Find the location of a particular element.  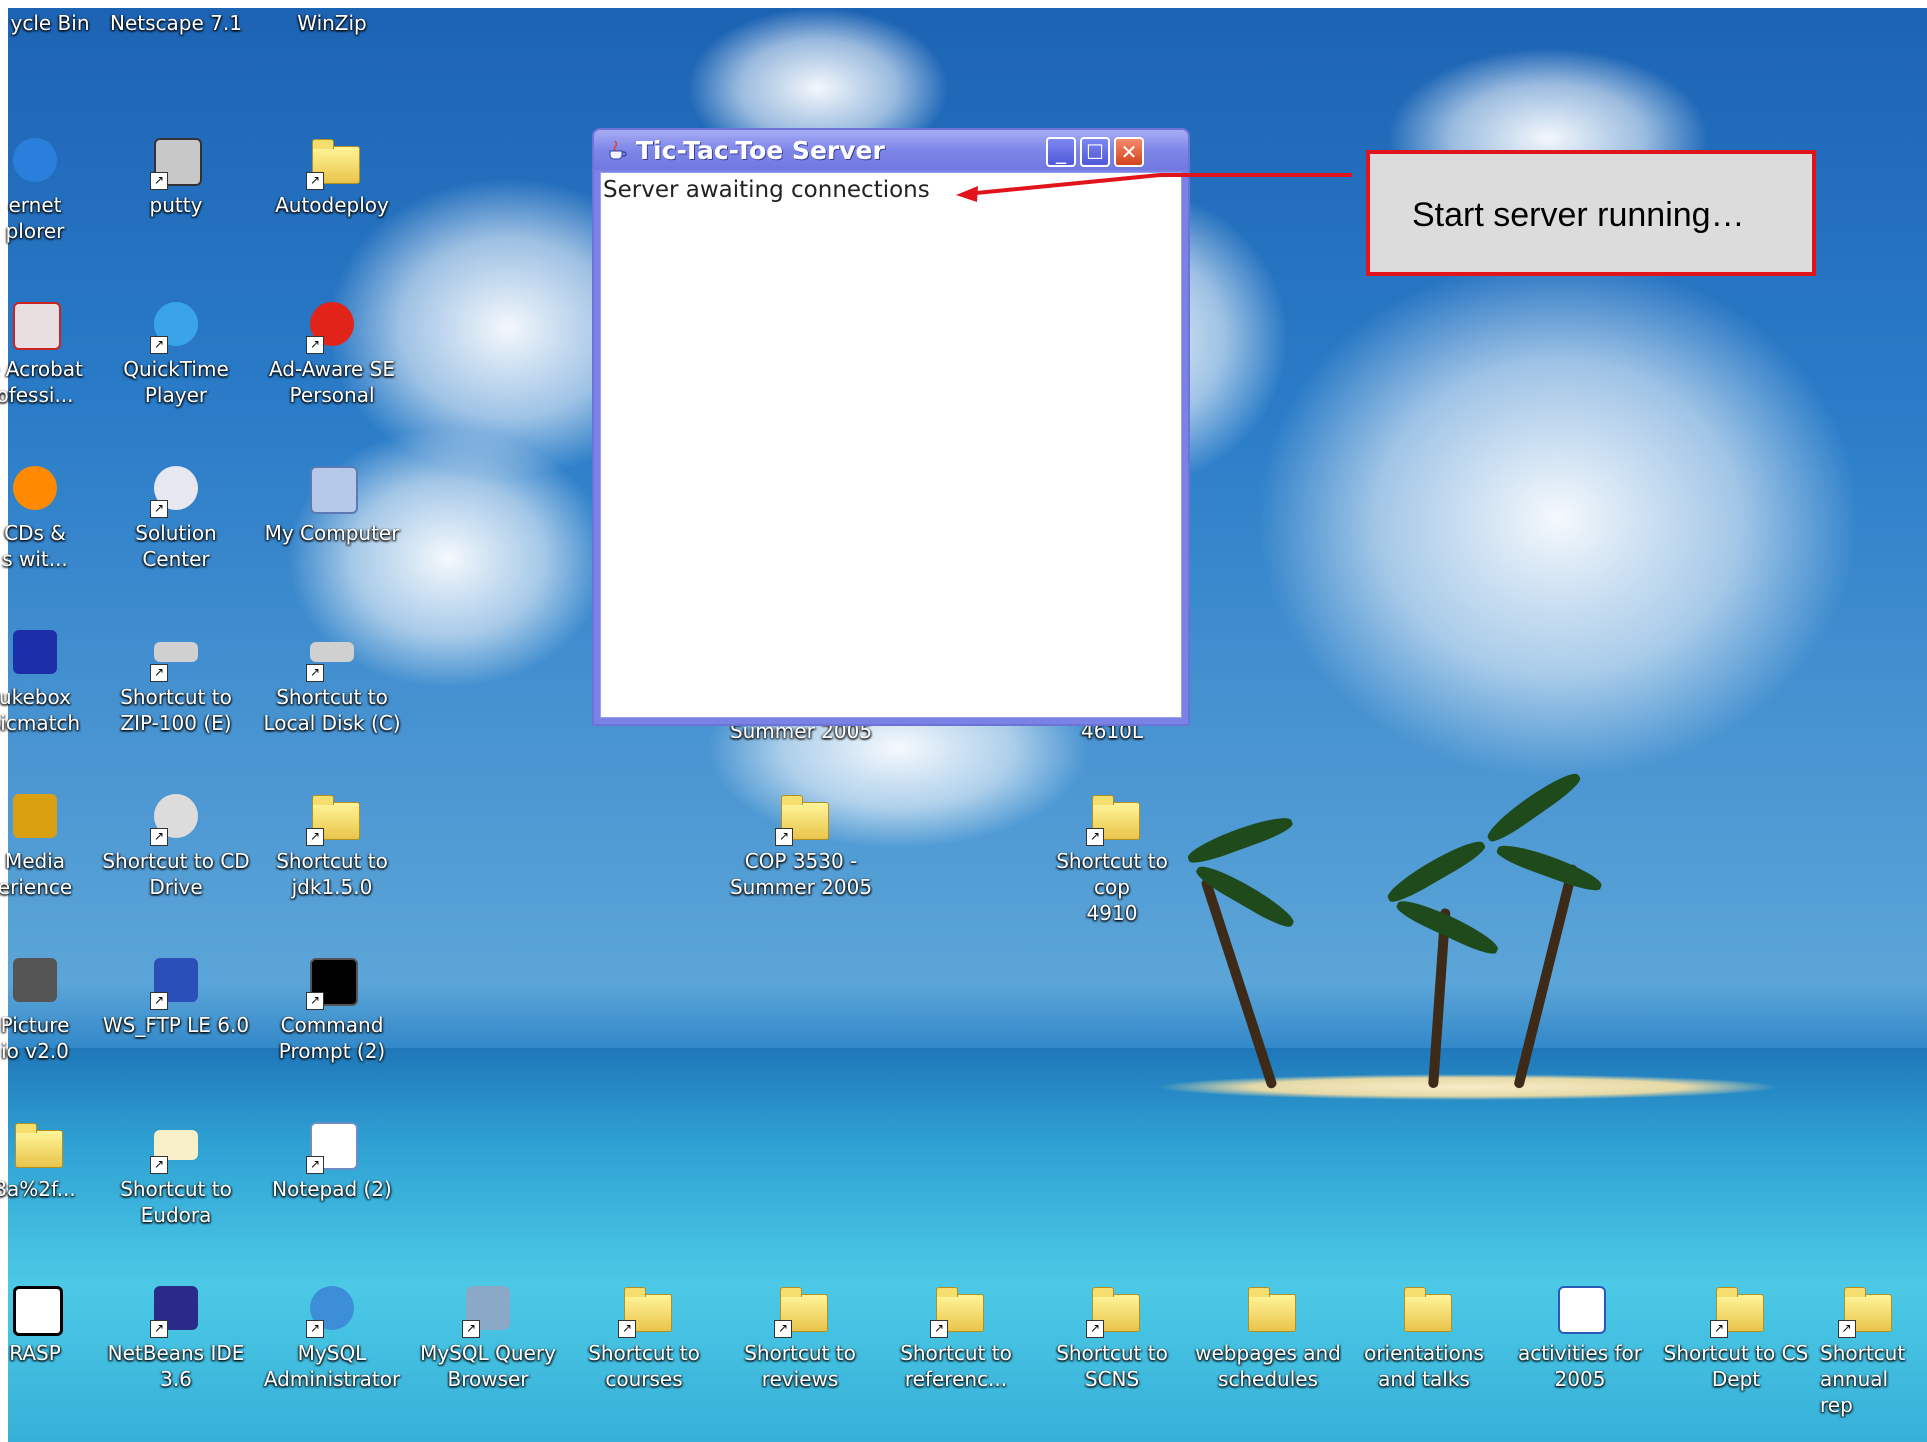

desktop-icon-cop-3530: ↗ COP 3530 - Summer 2005 is located at coordinates (801, 844).